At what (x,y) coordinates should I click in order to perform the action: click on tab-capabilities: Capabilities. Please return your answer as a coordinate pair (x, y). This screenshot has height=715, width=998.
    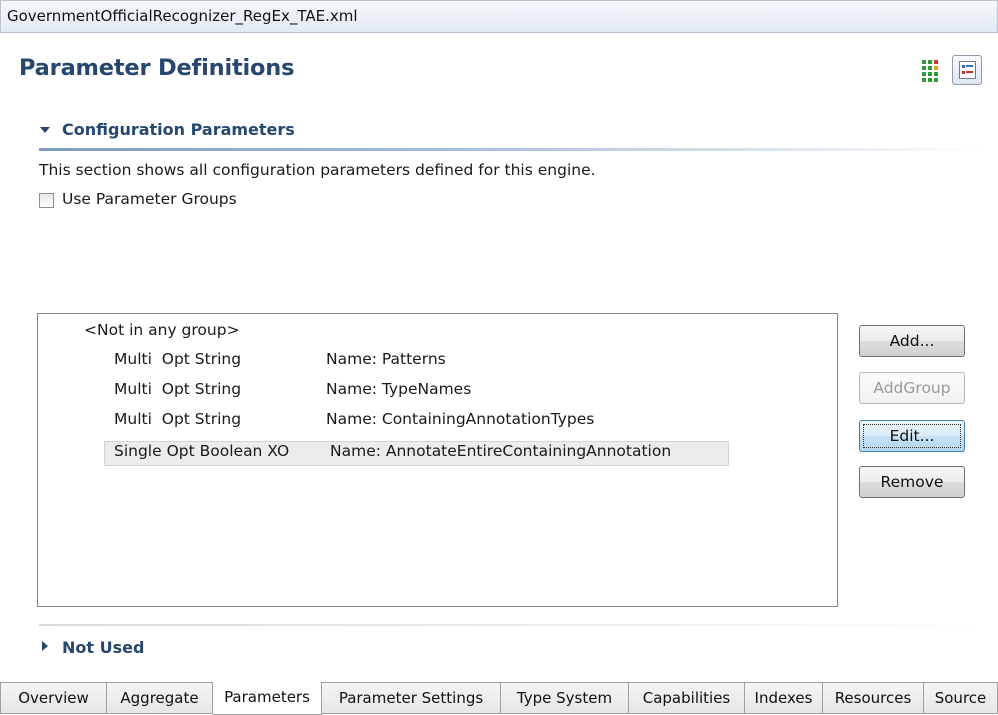
    Looking at the image, I should click on (687, 698).